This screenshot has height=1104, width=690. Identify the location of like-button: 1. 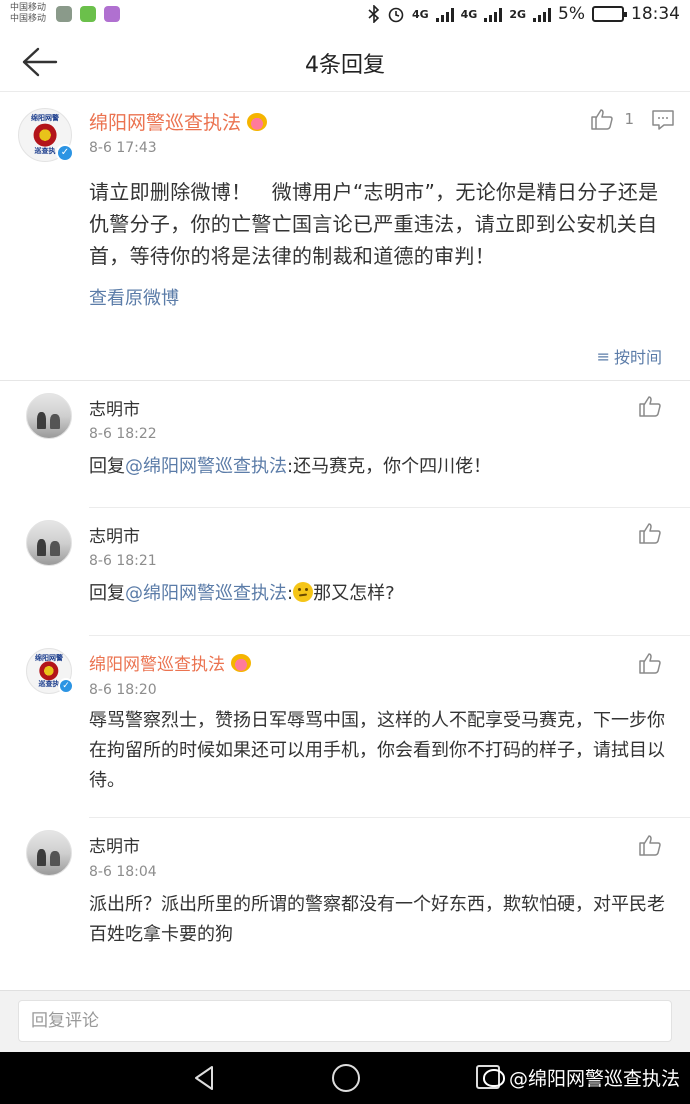
(612, 119).